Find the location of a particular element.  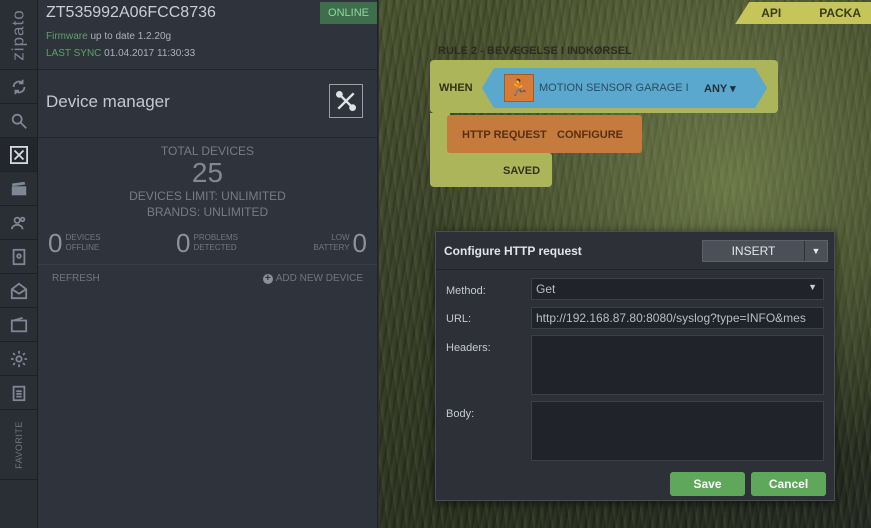

add-device-button: + ADD NEW DEVICE is located at coordinates (312, 278).